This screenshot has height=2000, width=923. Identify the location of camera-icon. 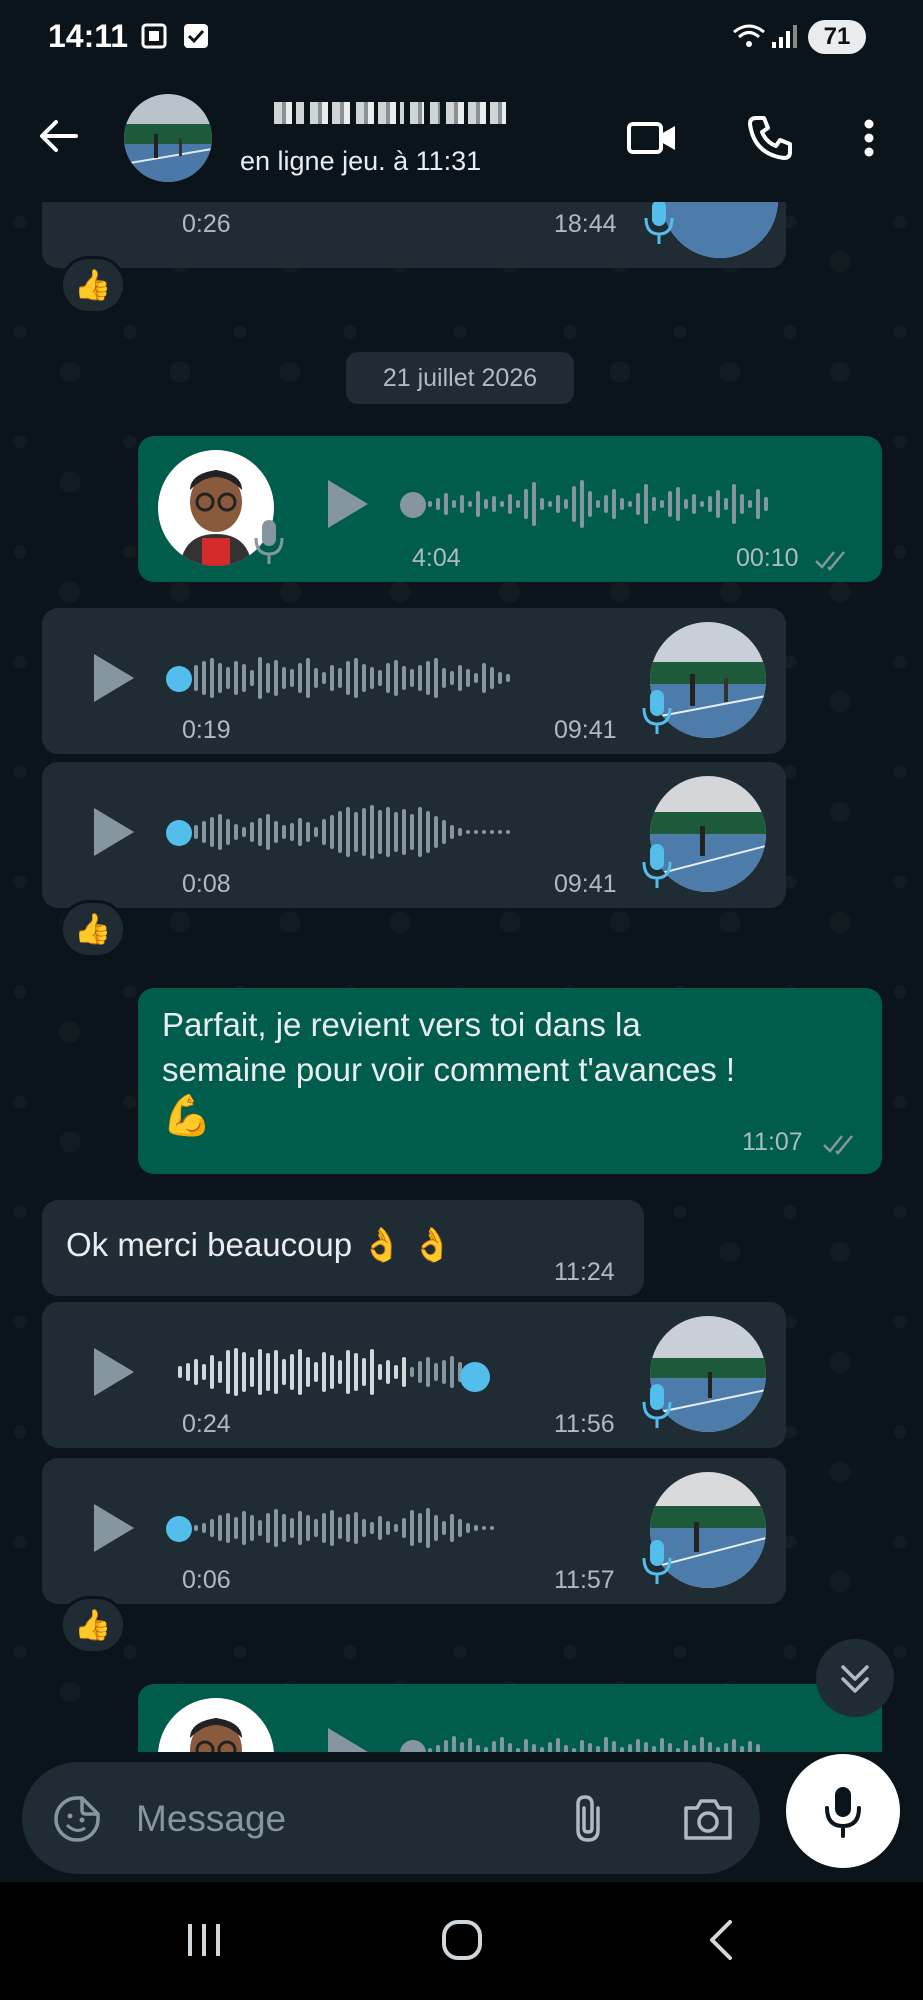
(708, 1819).